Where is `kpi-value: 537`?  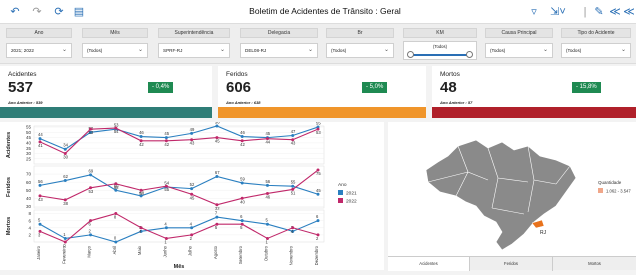 kpi-value: 537 is located at coordinates (21, 87).